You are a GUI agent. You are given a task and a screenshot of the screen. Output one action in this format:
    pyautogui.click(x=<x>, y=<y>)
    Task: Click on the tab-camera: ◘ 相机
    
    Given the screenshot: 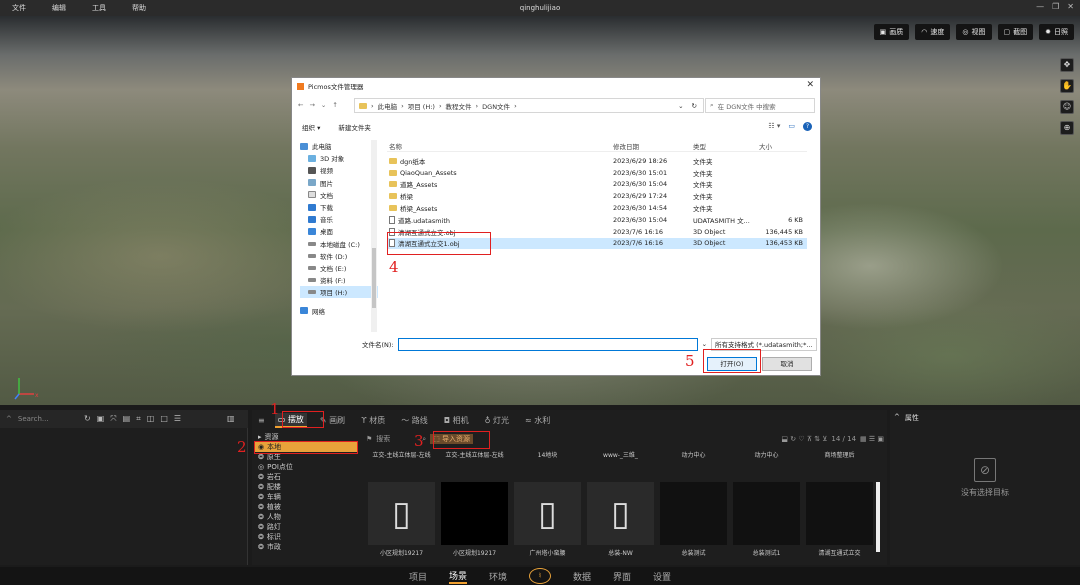 What is the action you would take?
    pyautogui.click(x=456, y=420)
    